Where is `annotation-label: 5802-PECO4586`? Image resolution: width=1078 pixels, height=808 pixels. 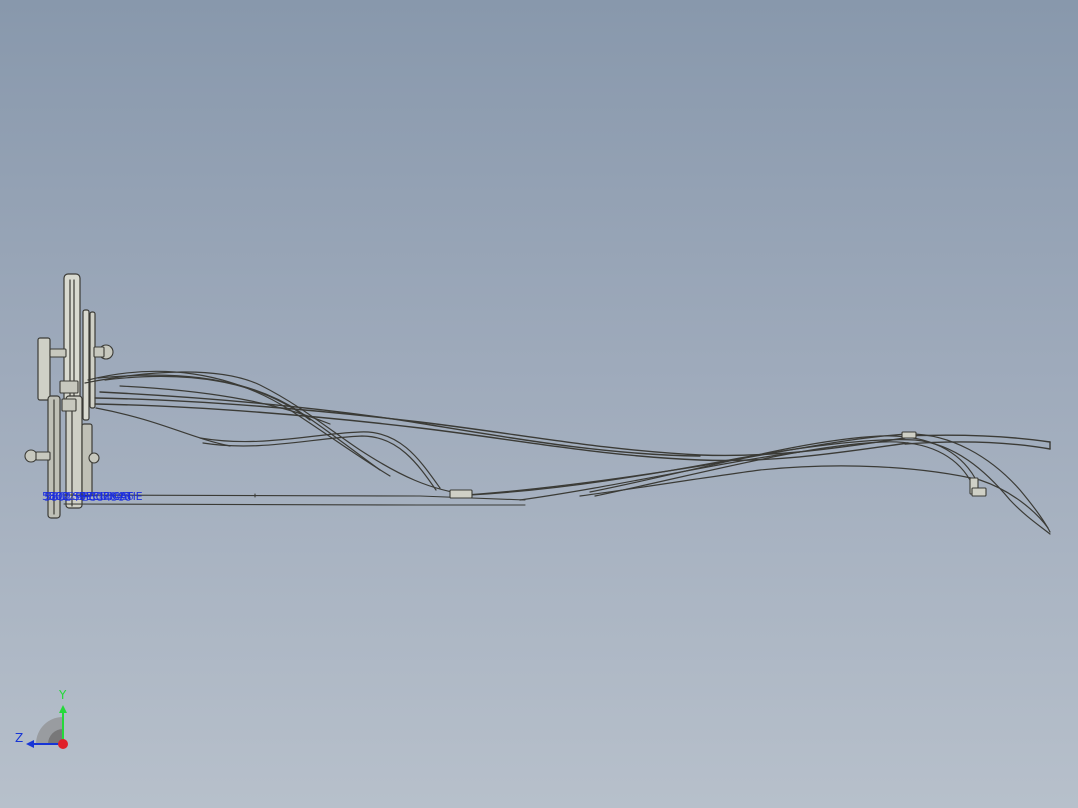 annotation-label: 5802-PECO4586 is located at coordinates (88, 497).